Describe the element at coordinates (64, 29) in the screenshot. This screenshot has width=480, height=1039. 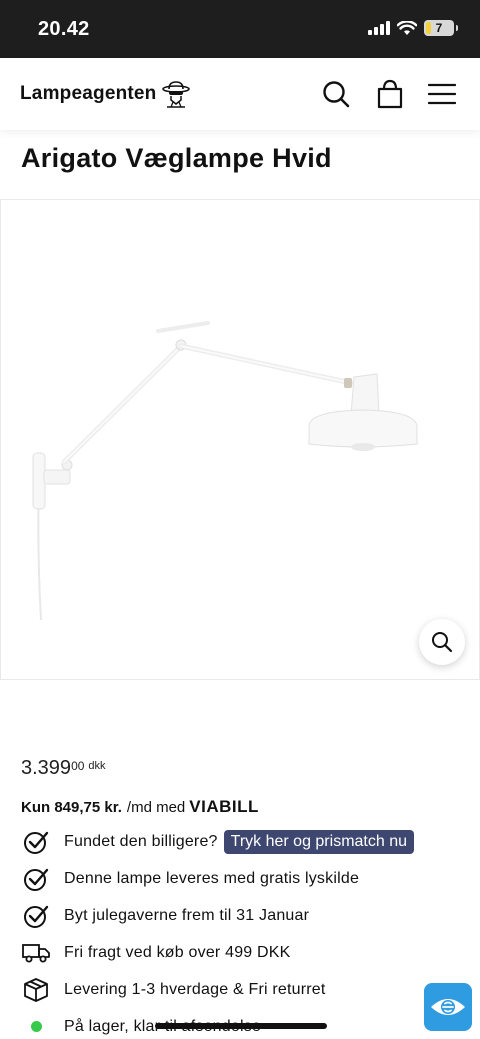
I see `status-time: 20.42` at that location.